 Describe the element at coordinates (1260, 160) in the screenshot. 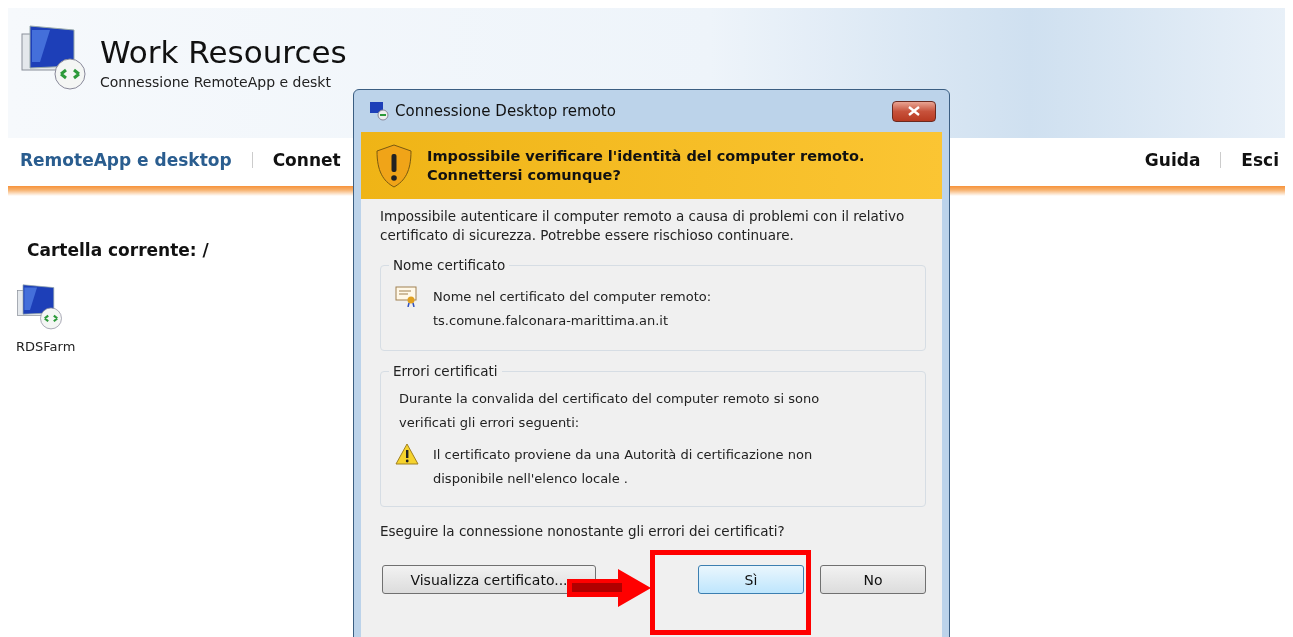

I see `nav-link: Esci` at that location.